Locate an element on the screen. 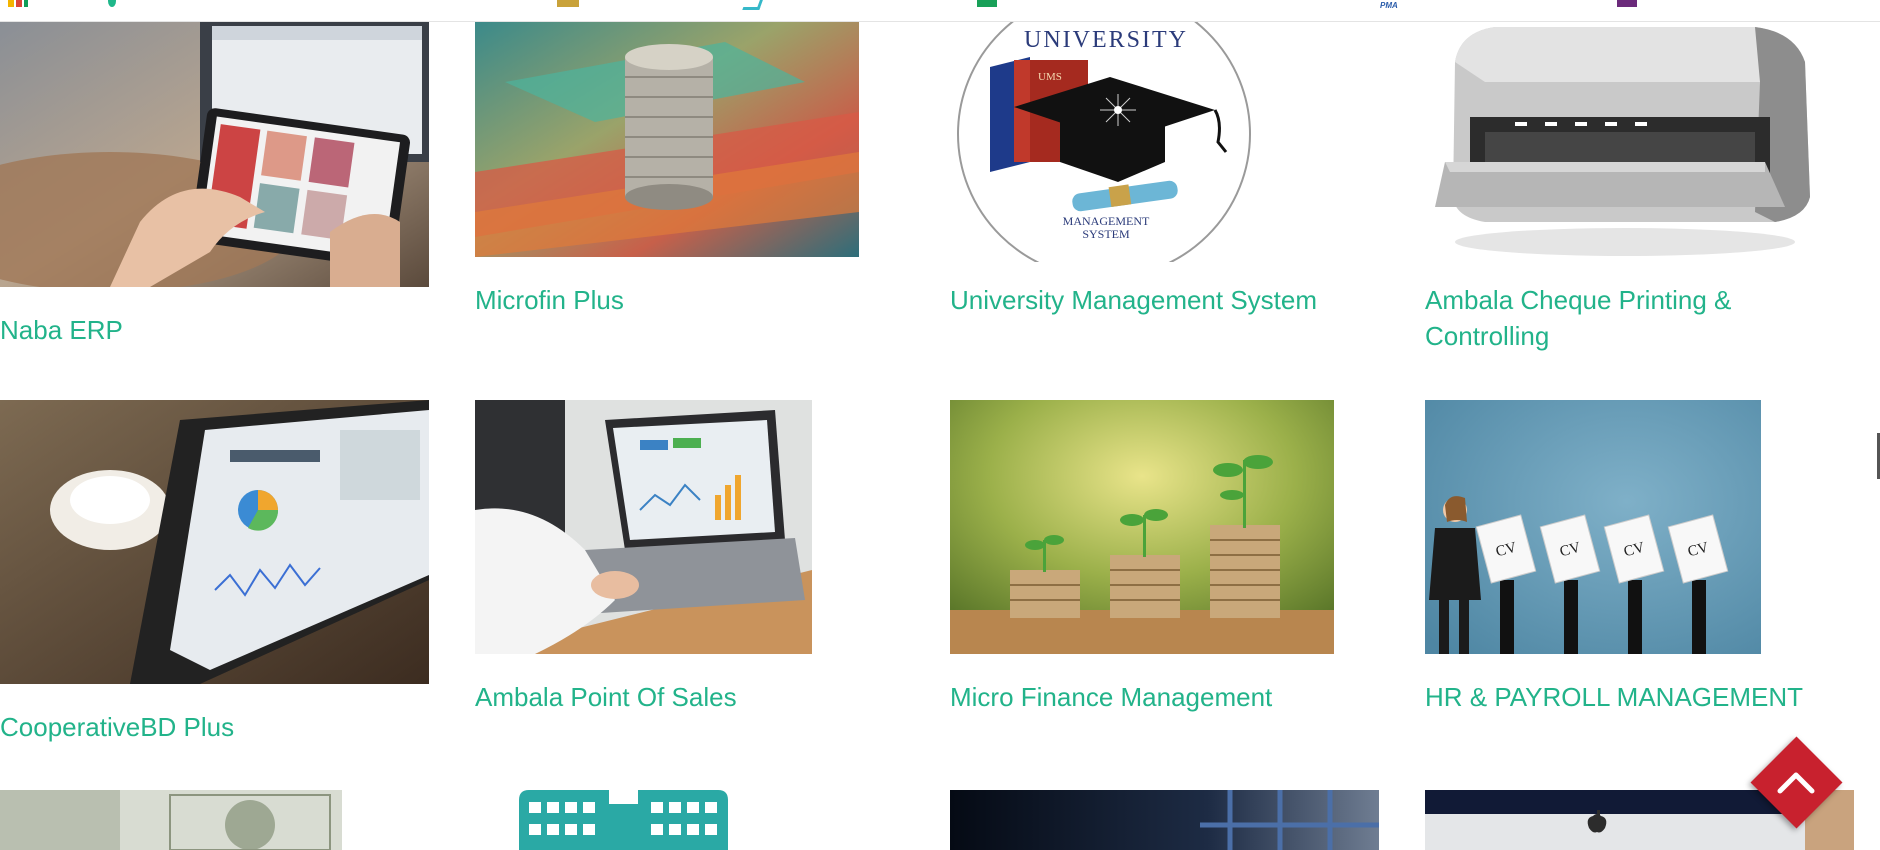 The image size is (1880, 850). product-image-naba-erp is located at coordinates (214, 154).